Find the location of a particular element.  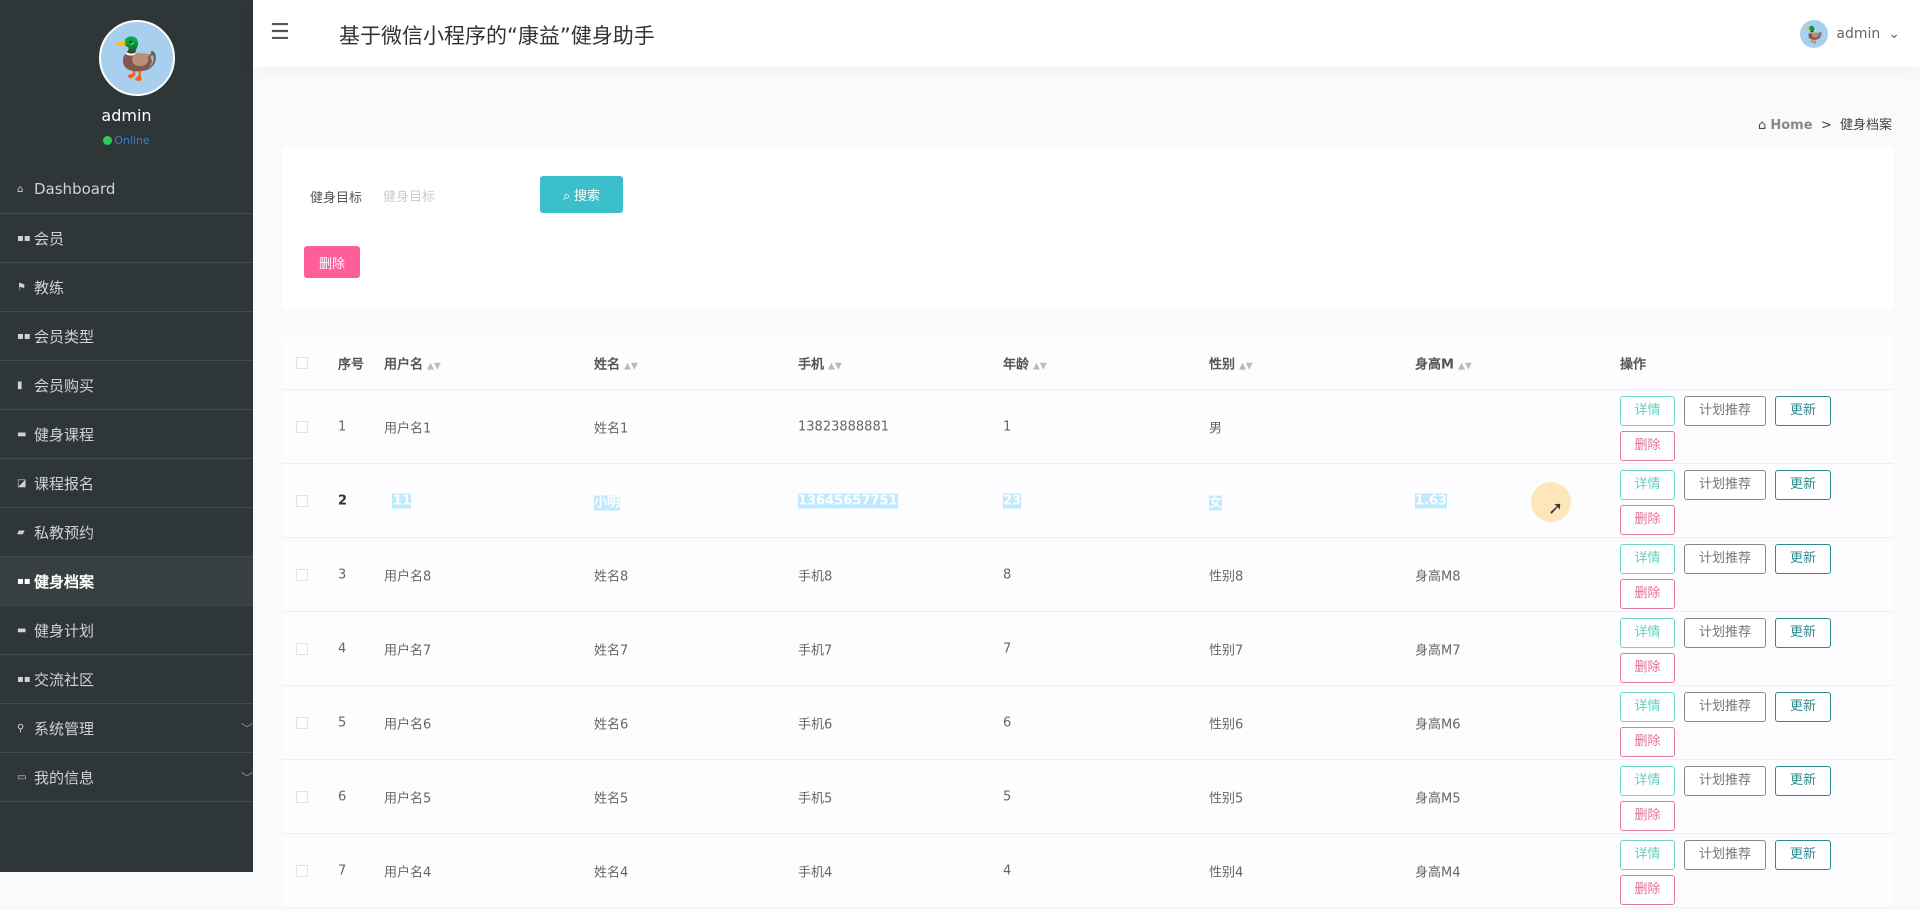

cell-gender: 性别8 is located at coordinates (1226, 576).